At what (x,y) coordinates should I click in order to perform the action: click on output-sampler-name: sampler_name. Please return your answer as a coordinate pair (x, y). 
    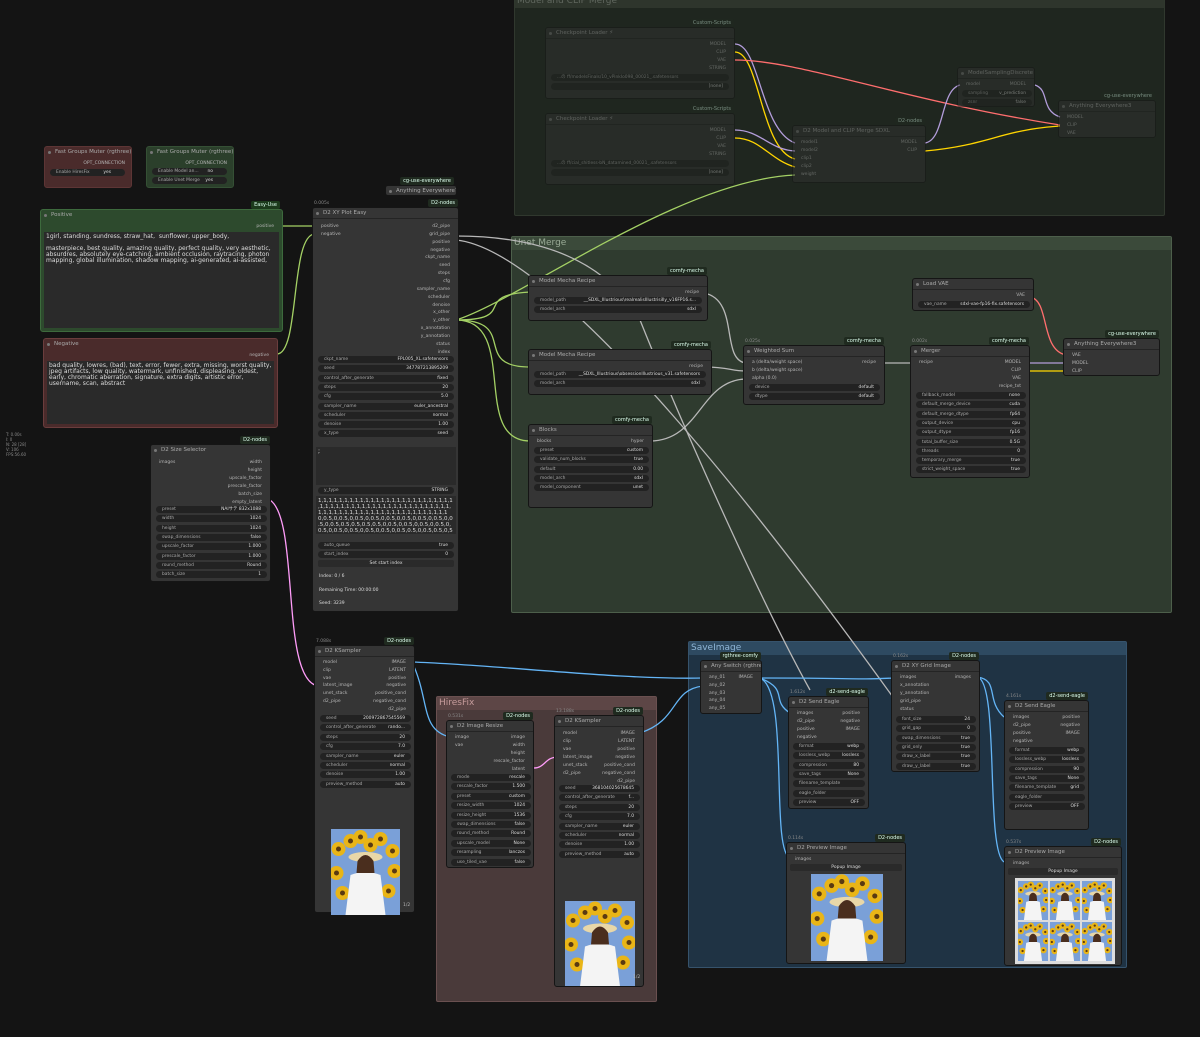
    Looking at the image, I should click on (433, 289).